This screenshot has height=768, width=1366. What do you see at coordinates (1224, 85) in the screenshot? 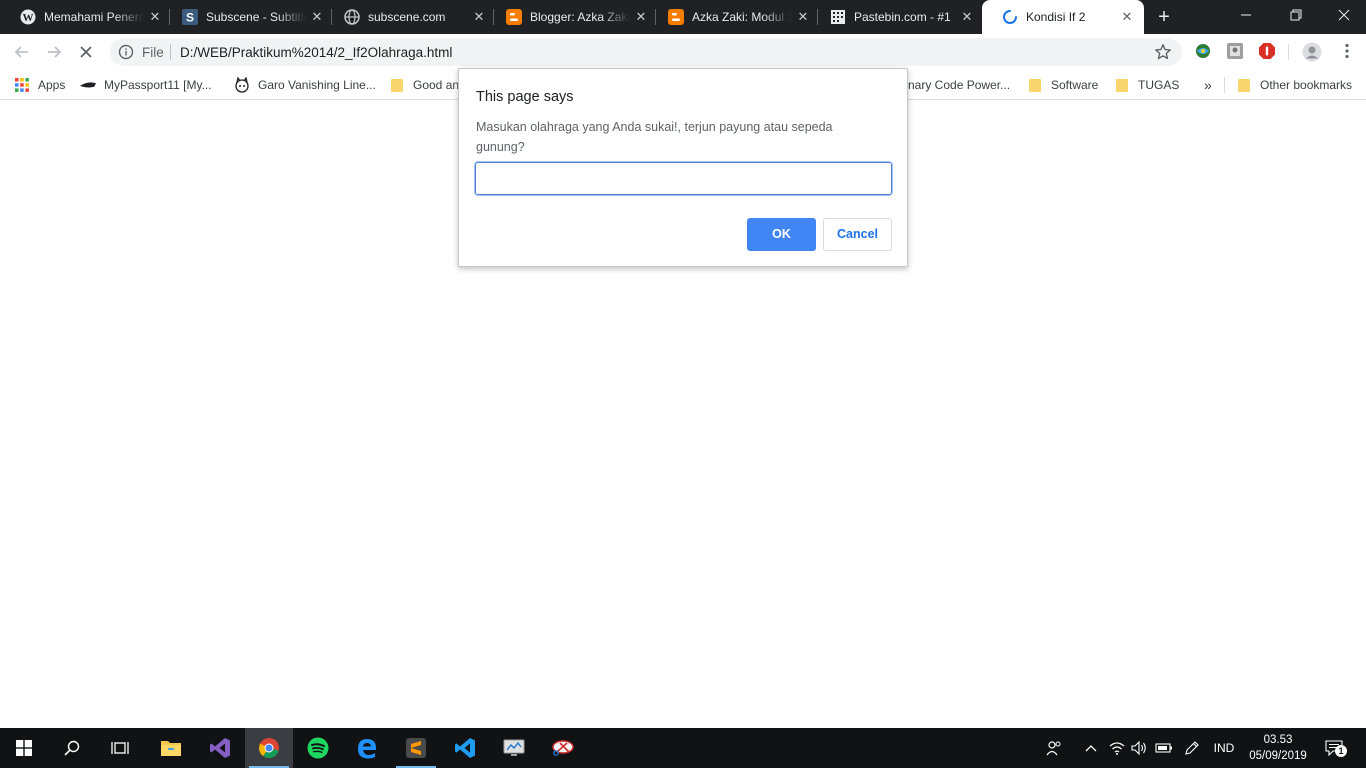
I see `bookmarks-divider` at bounding box center [1224, 85].